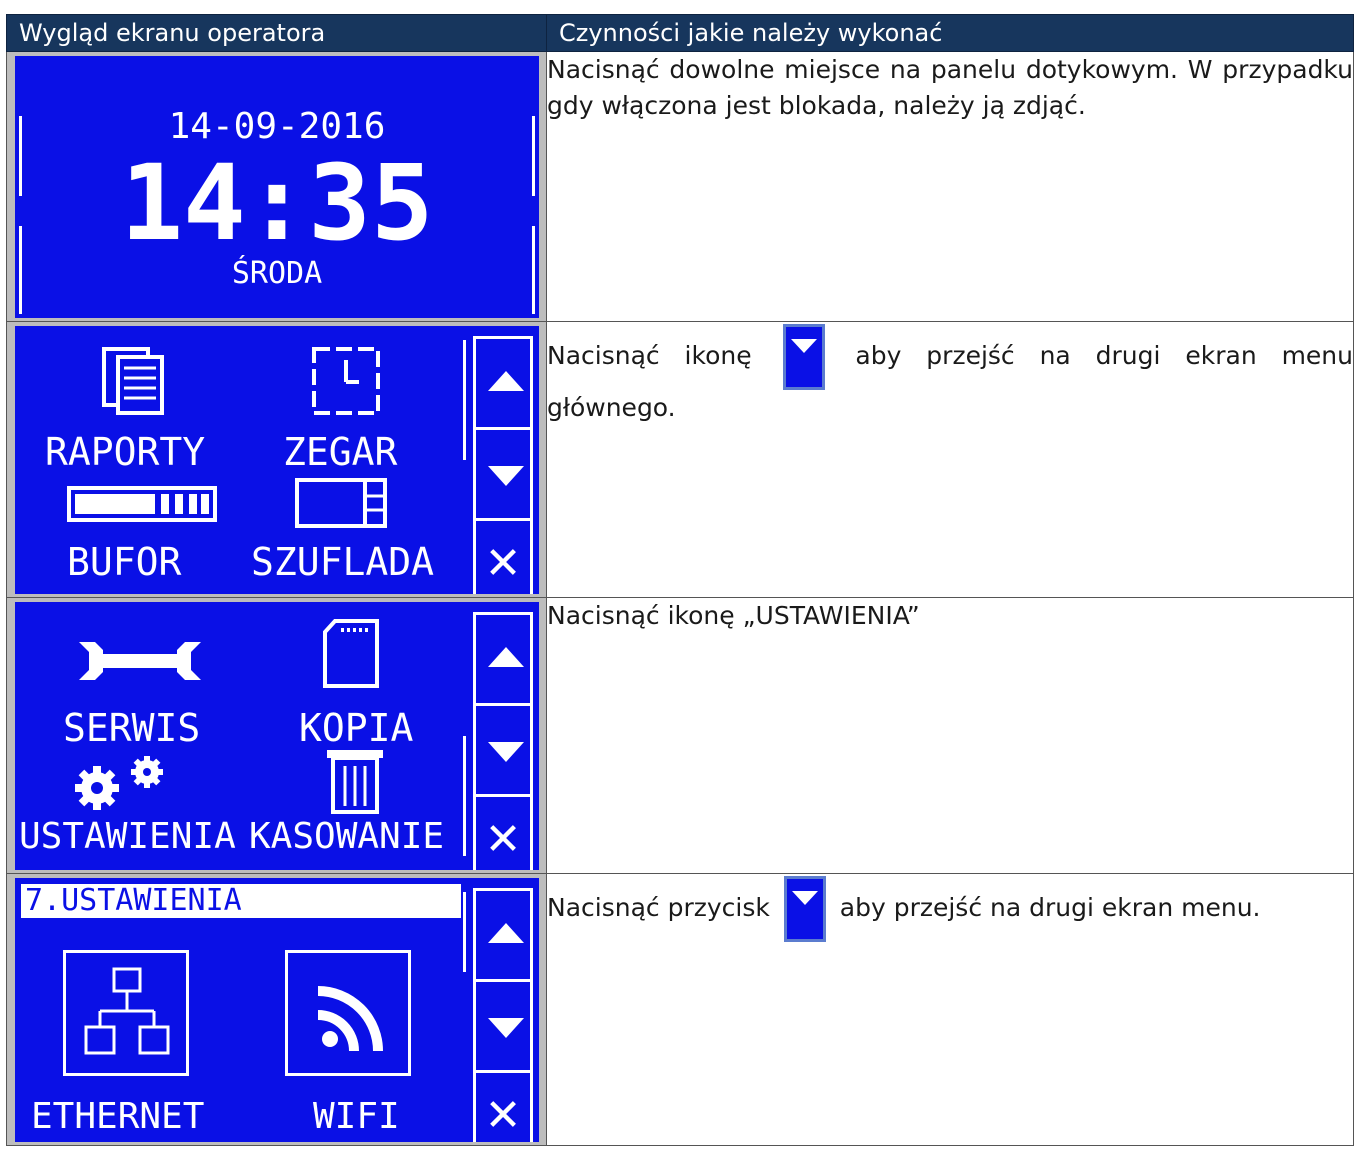  What do you see at coordinates (124, 562) in the screenshot?
I see `menu-item-bufor: BUFOR` at bounding box center [124, 562].